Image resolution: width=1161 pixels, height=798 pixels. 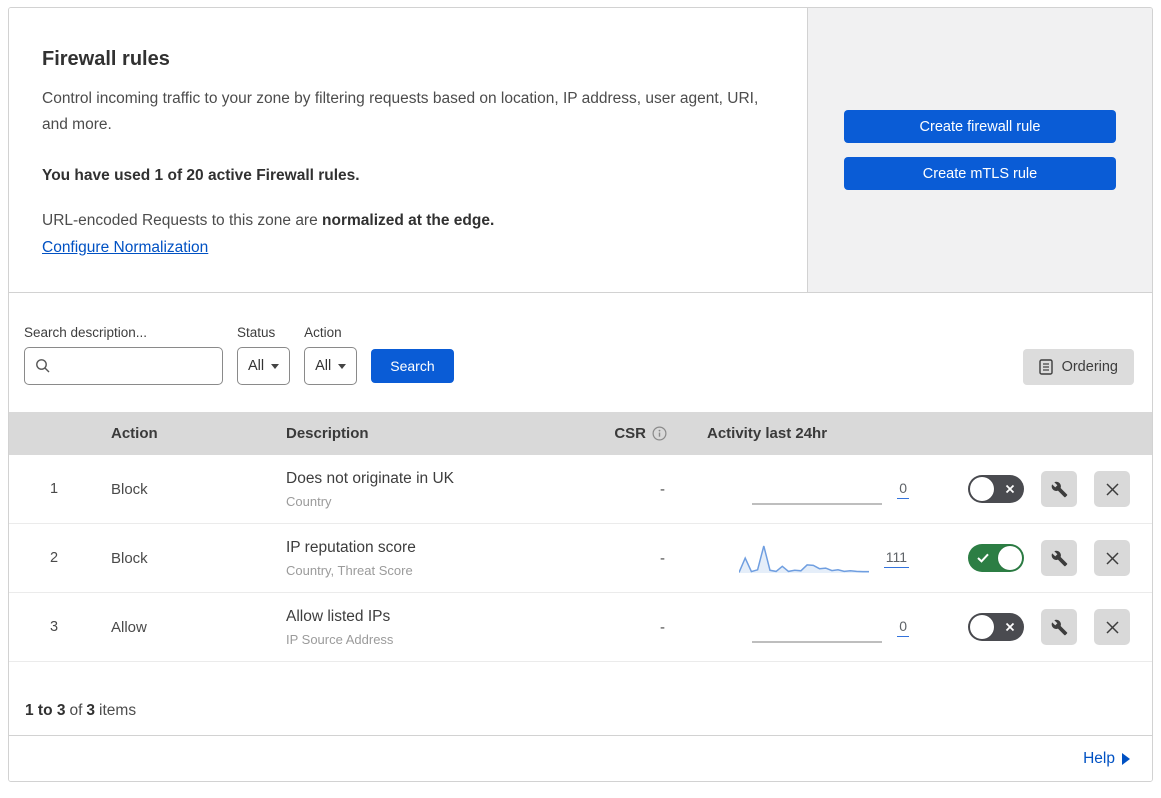 I want to click on actions-panel: Create firewall rule Create mTLS rule, so click(x=980, y=150).